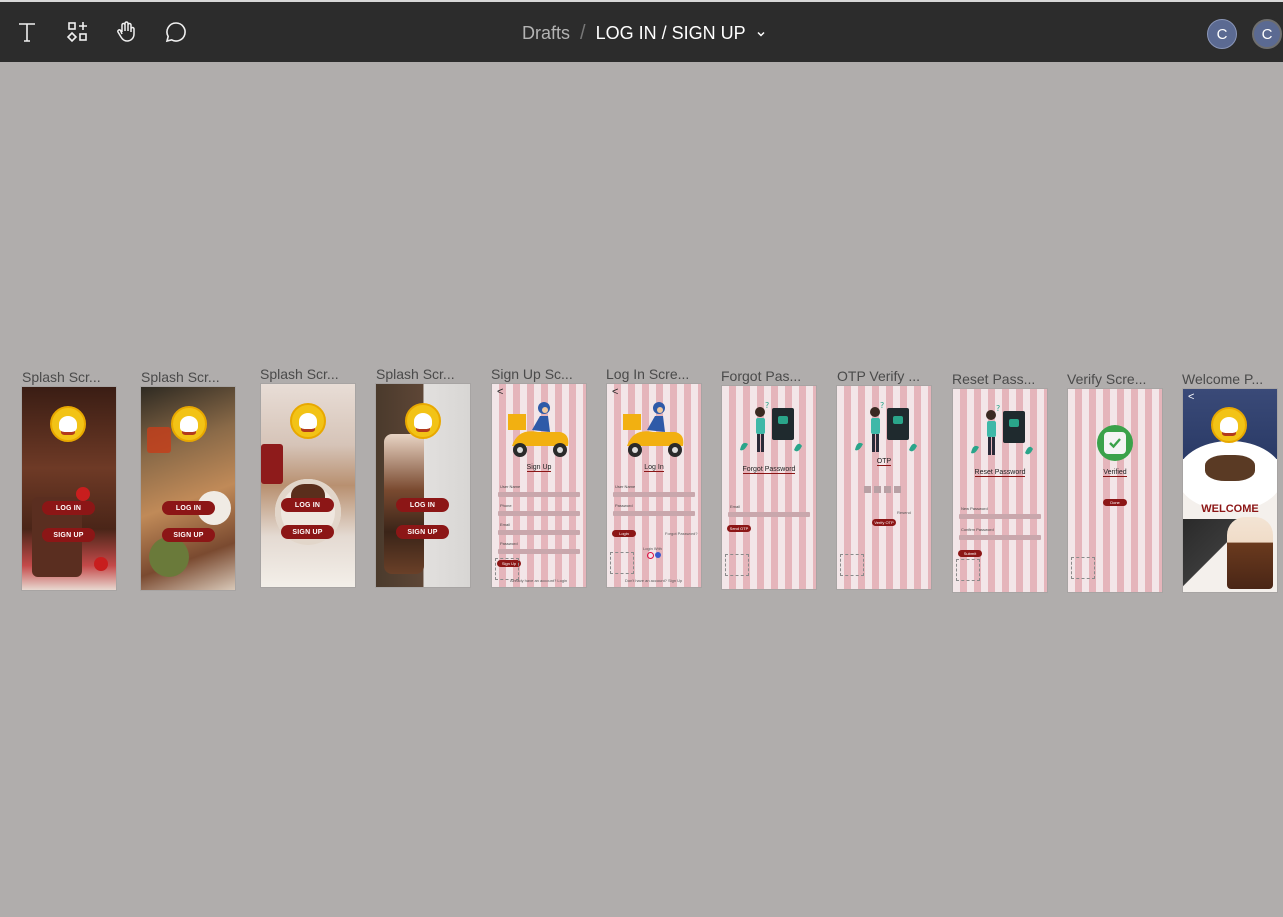 This screenshot has width=1283, height=917. What do you see at coordinates (308, 485) in the screenshot?
I see `frame-splash-screen-3: LOG IN SIGN UP` at bounding box center [308, 485].